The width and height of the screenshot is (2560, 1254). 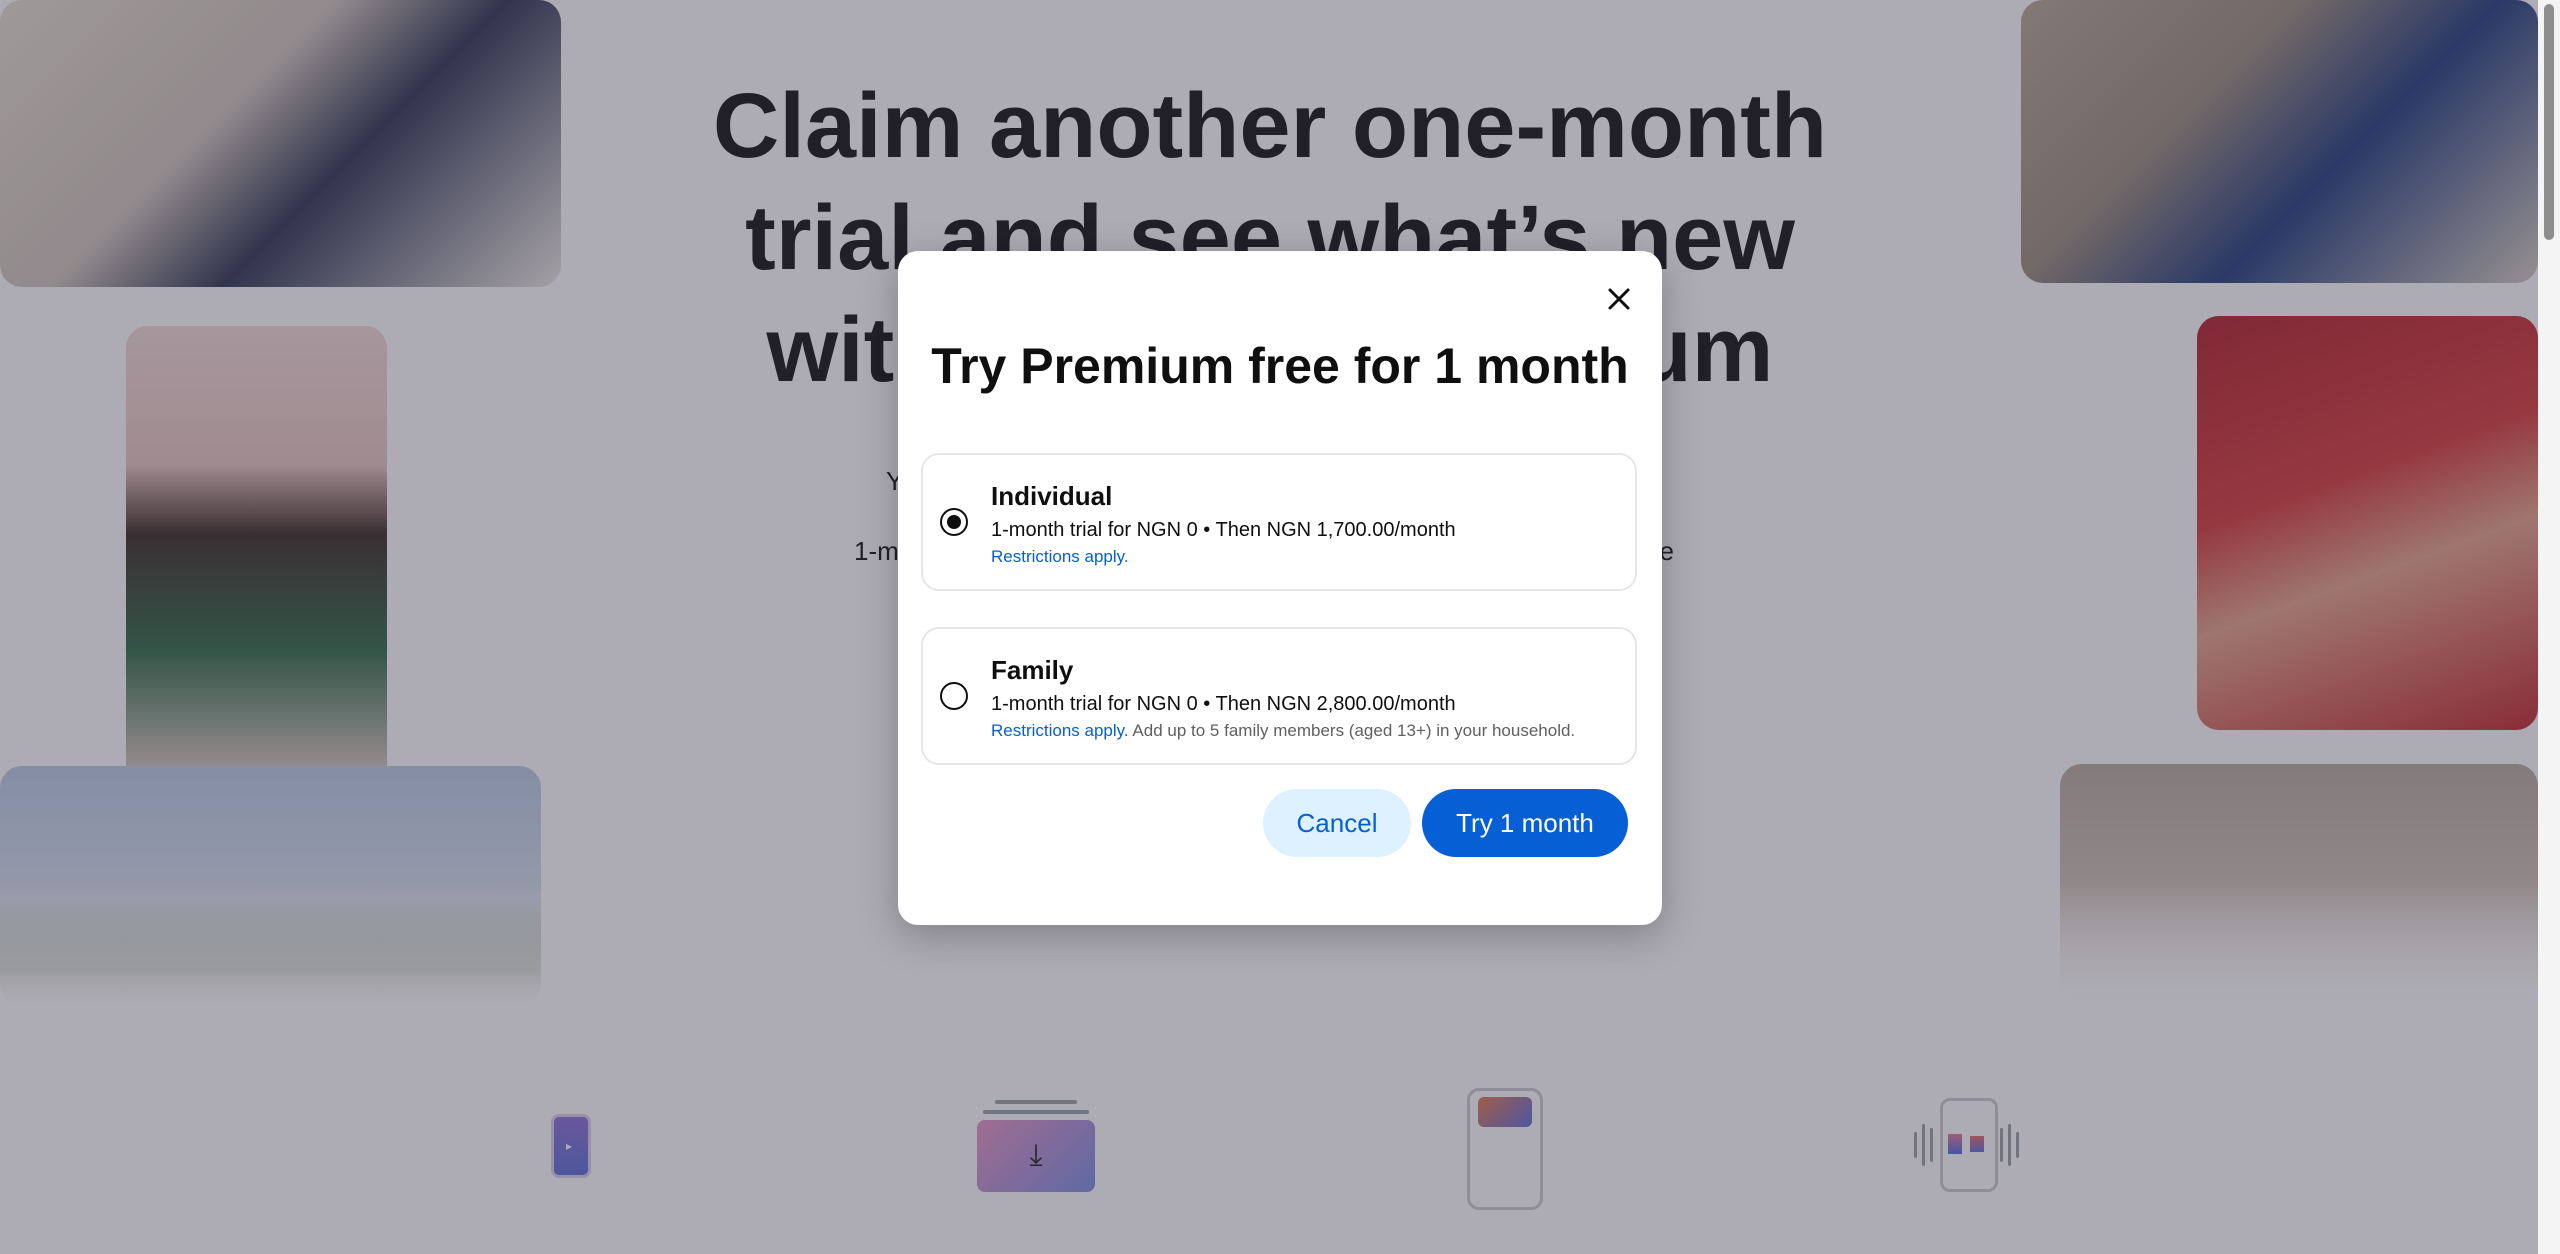 What do you see at coordinates (1337, 823) in the screenshot?
I see `cancel-button: Cancel` at bounding box center [1337, 823].